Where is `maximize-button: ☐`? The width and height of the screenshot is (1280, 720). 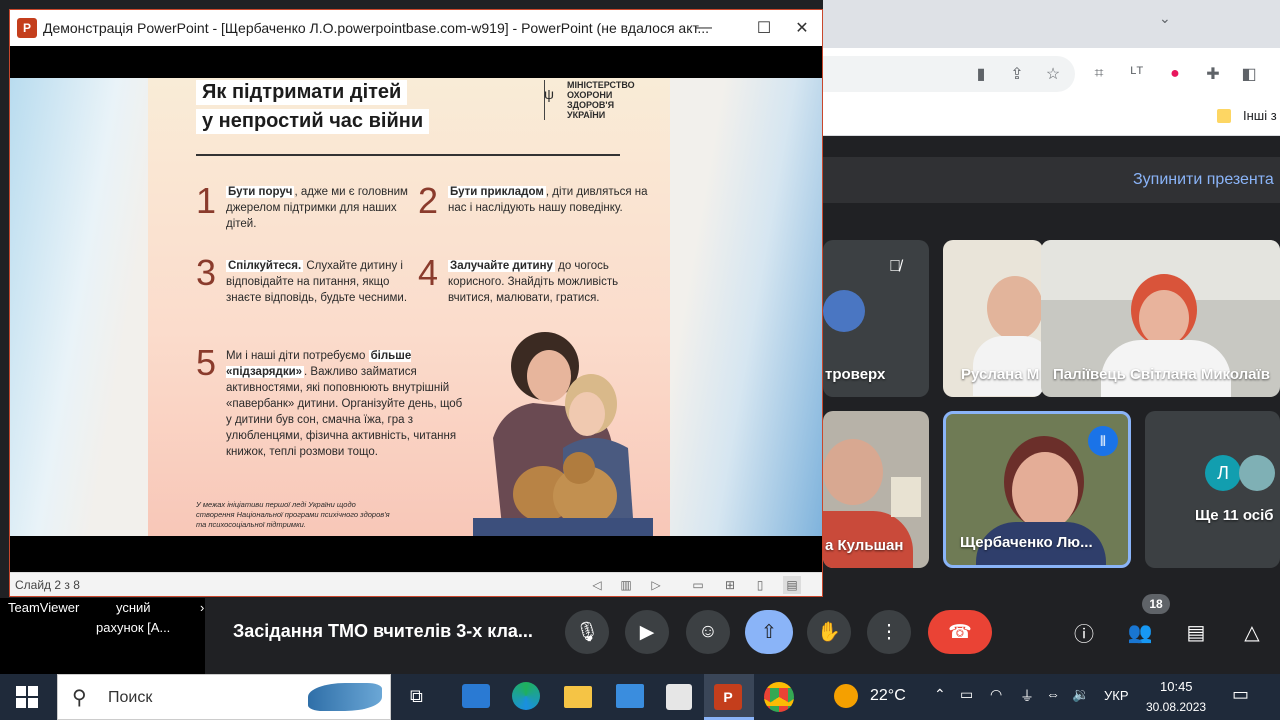 maximize-button: ☐ is located at coordinates (764, 28).